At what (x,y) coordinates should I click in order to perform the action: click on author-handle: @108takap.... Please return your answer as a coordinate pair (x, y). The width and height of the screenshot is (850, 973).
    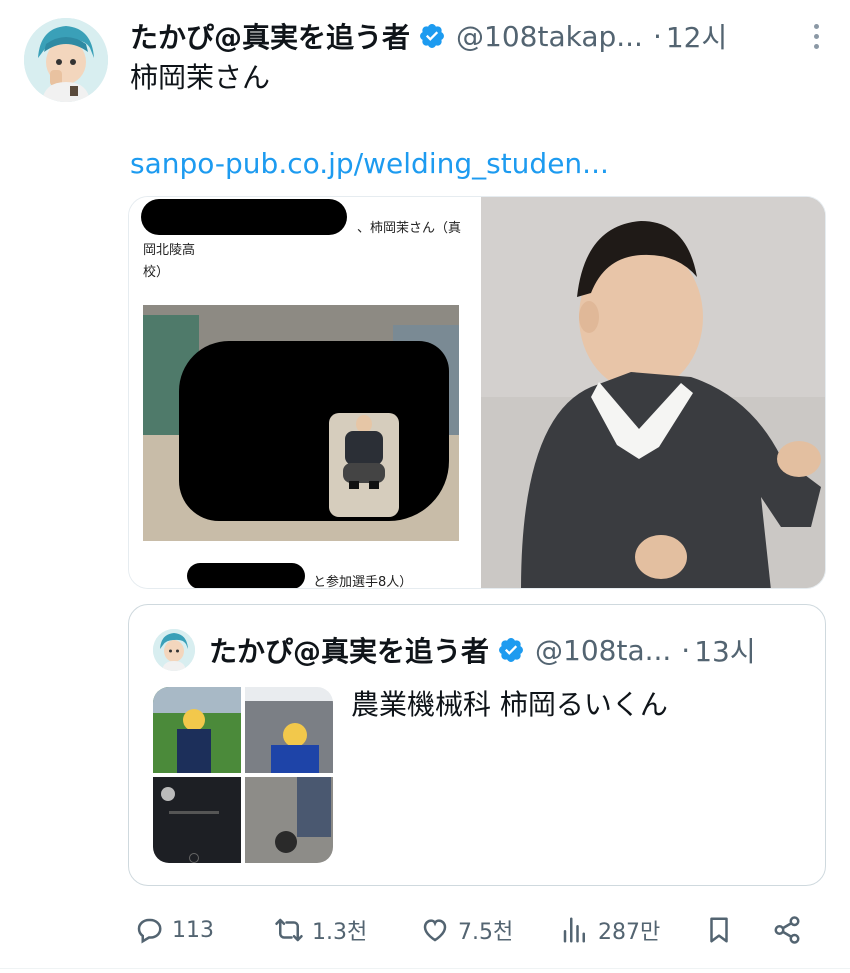
    Looking at the image, I should click on (549, 36).